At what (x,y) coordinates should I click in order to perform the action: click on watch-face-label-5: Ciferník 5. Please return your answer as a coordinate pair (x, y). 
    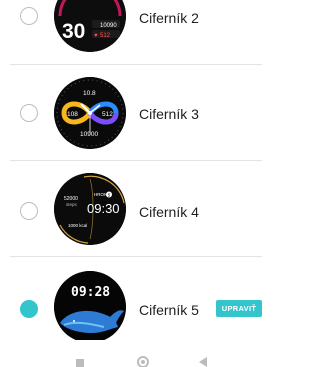
    Looking at the image, I should click on (169, 310).